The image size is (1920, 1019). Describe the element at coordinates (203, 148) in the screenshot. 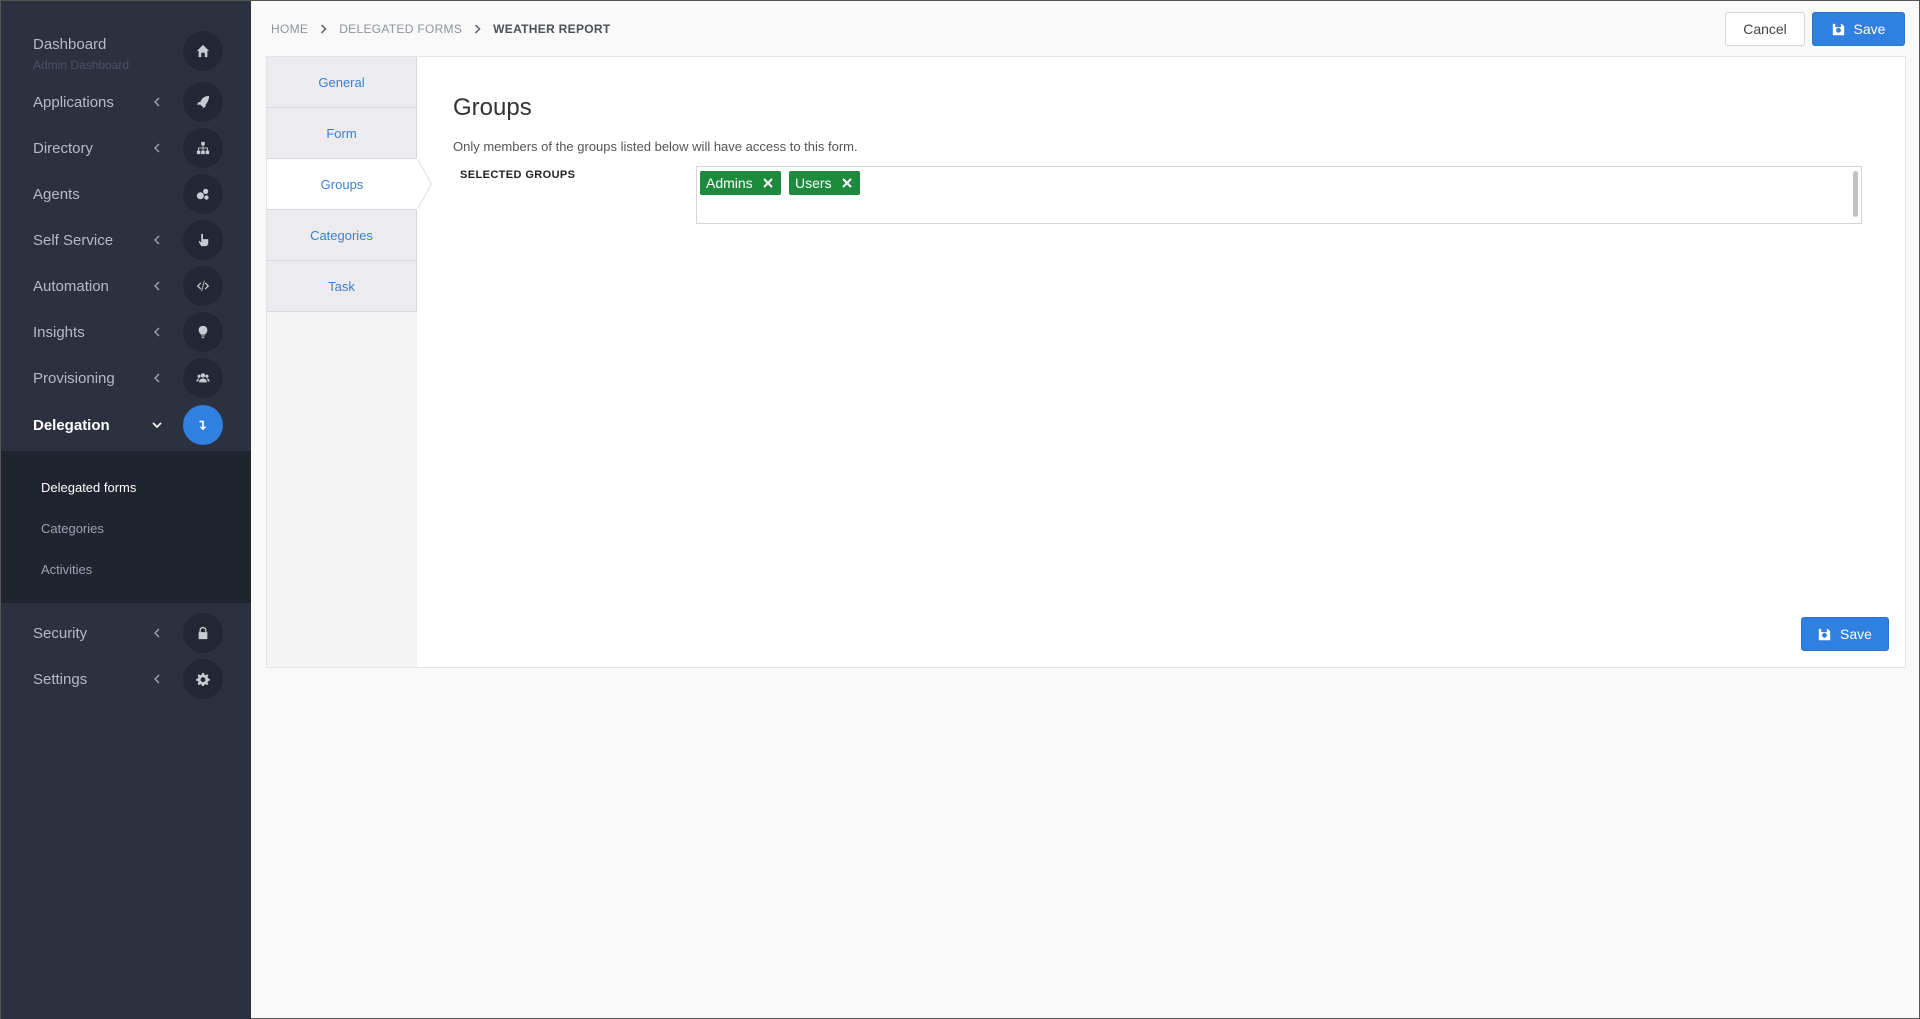

I see `sitemap-icon` at that location.